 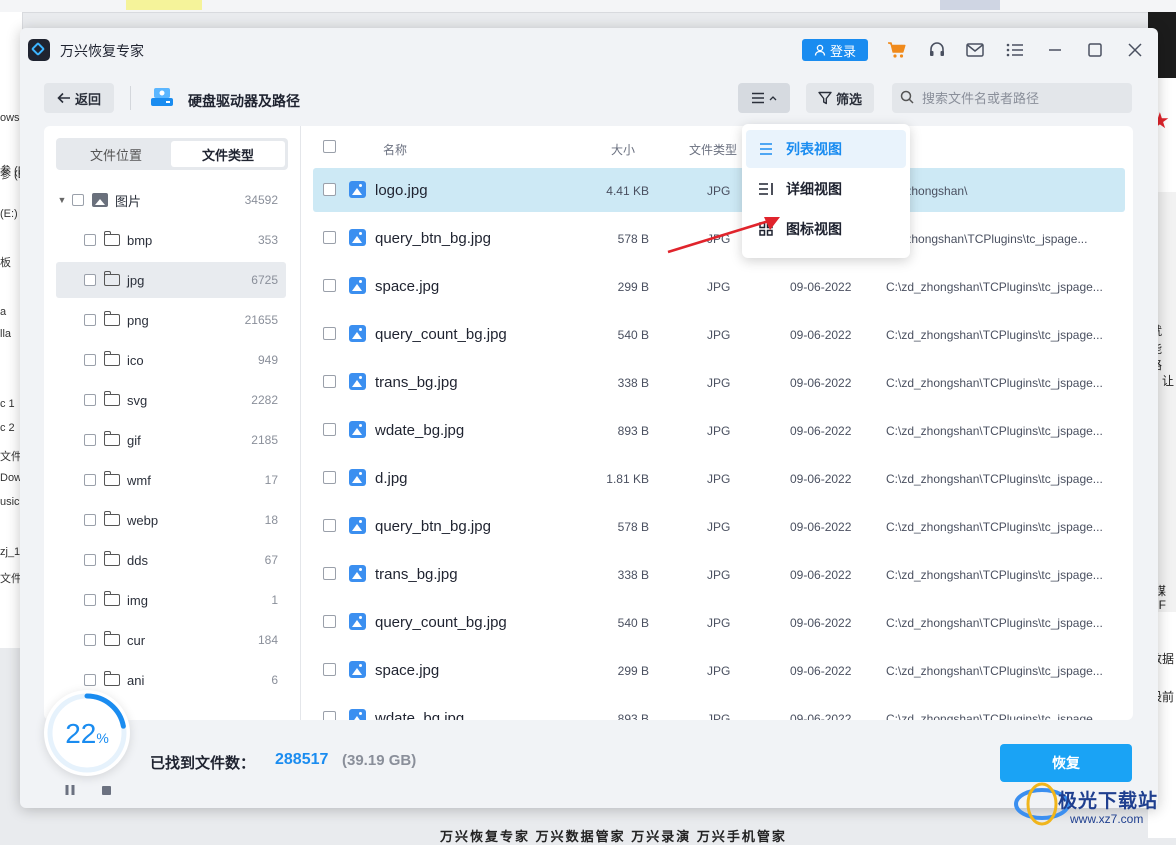 I want to click on progress-unit: %, so click(x=102, y=738).